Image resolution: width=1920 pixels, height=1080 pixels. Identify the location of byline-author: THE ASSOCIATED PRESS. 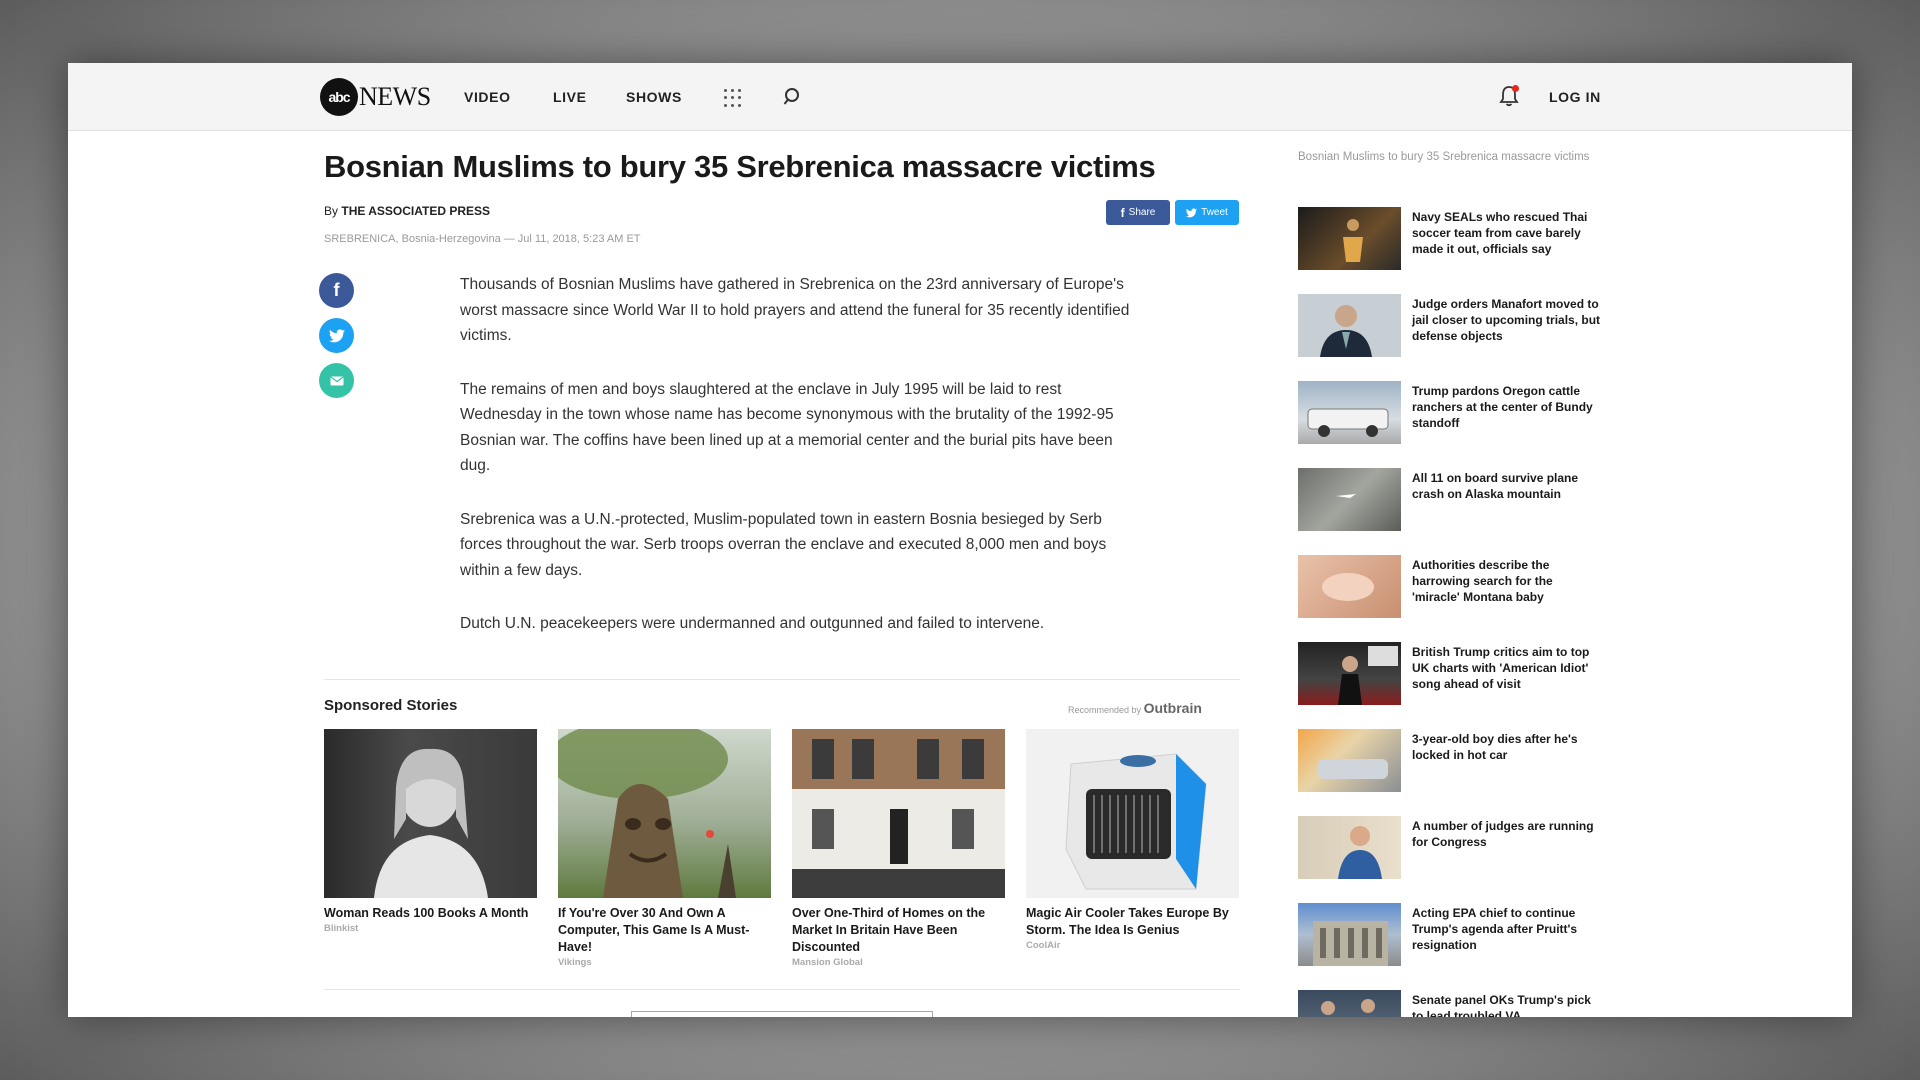
(415, 211).